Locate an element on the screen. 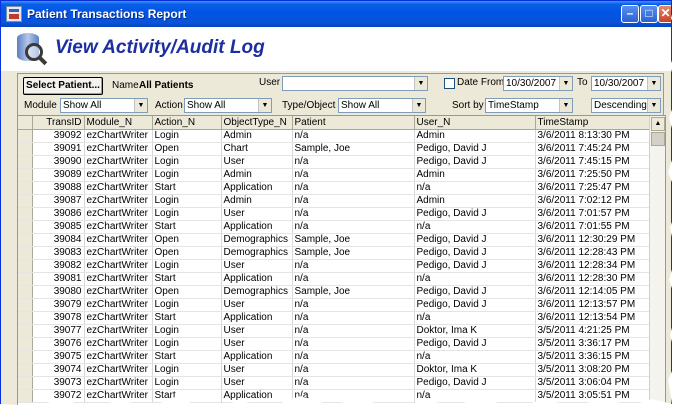  action-select: Show All ▼ is located at coordinates (228, 105).